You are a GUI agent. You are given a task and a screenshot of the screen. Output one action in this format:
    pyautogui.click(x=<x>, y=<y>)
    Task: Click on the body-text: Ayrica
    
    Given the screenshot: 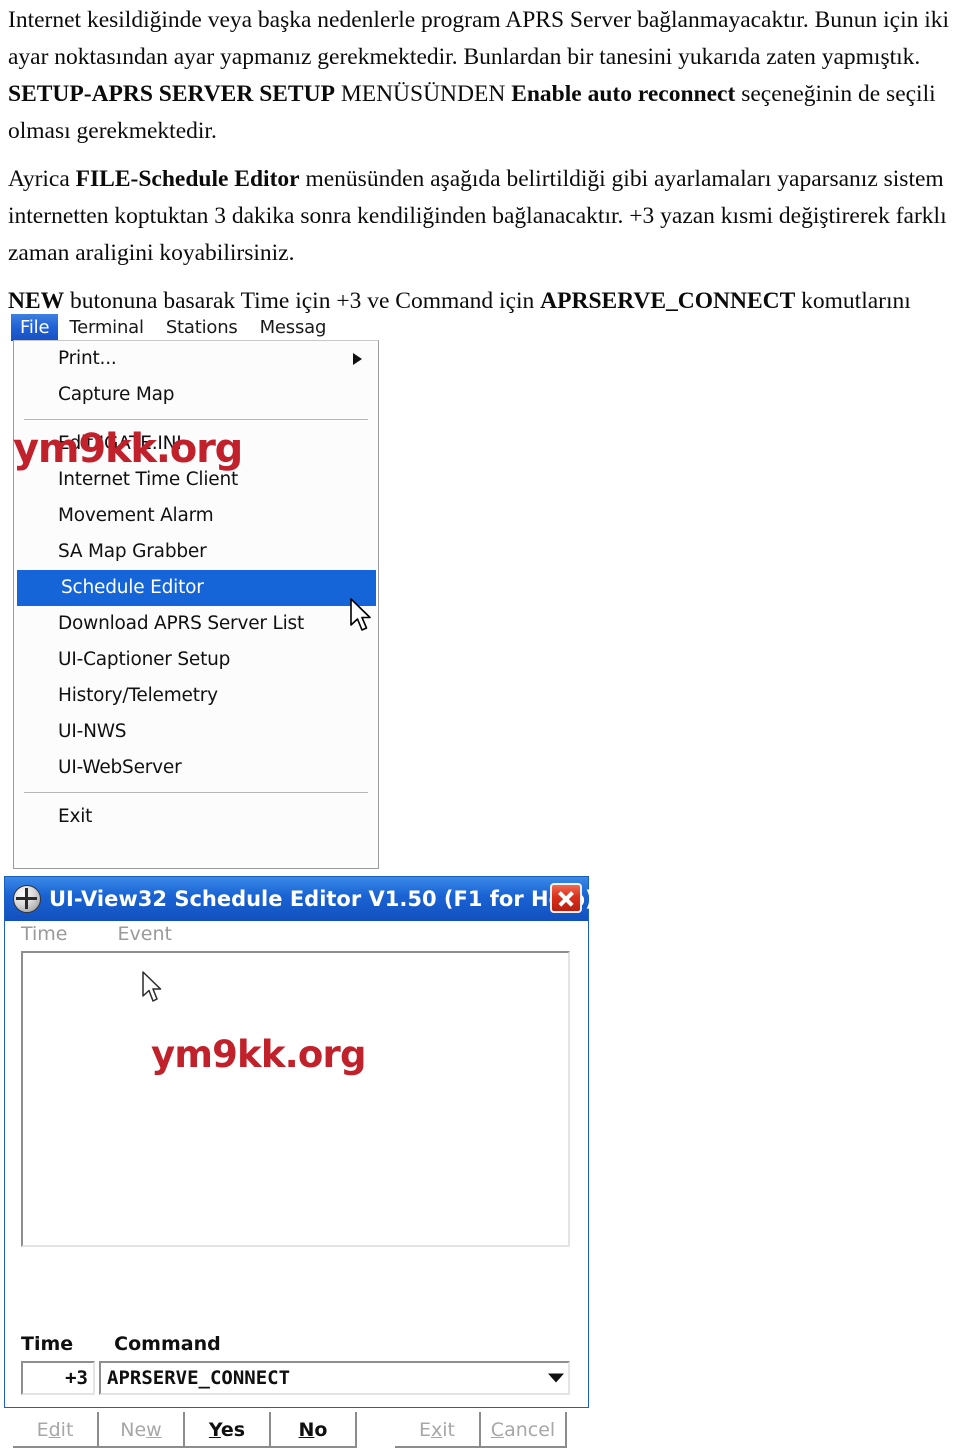 What is the action you would take?
    pyautogui.click(x=42, y=179)
    